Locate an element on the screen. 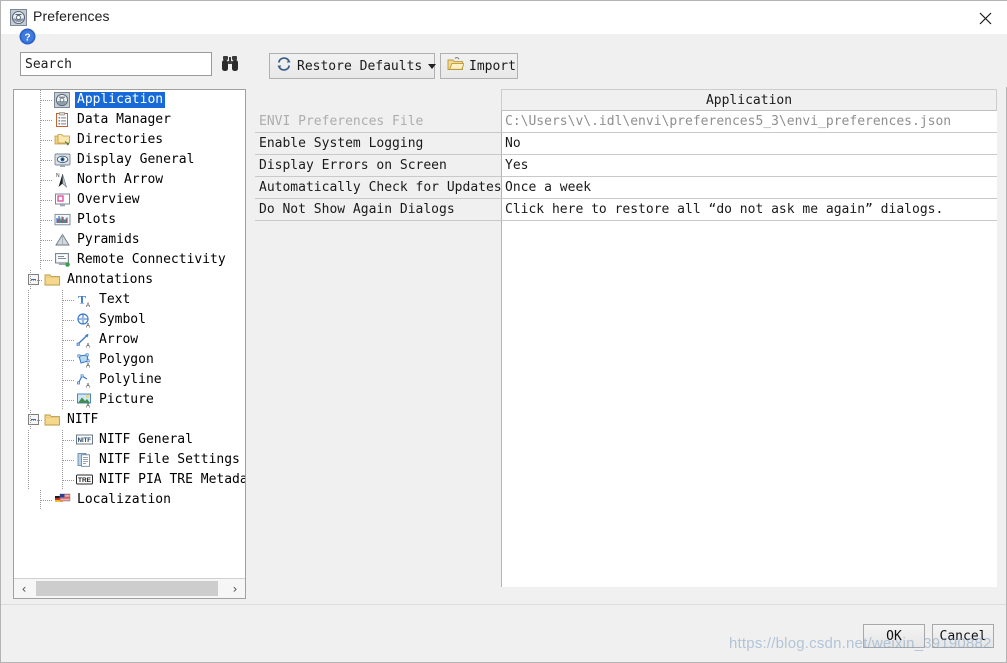  tree-item-localization: Localization is located at coordinates (129, 500).